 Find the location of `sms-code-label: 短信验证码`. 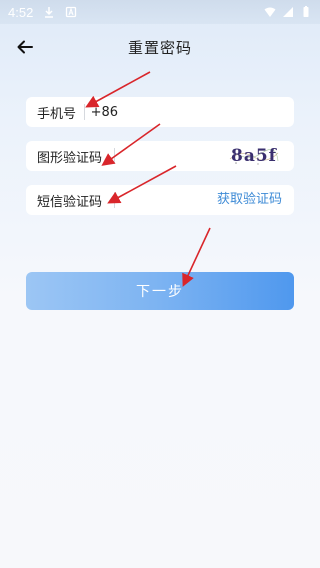

sms-code-label: 短信验证码 is located at coordinates (70, 202).